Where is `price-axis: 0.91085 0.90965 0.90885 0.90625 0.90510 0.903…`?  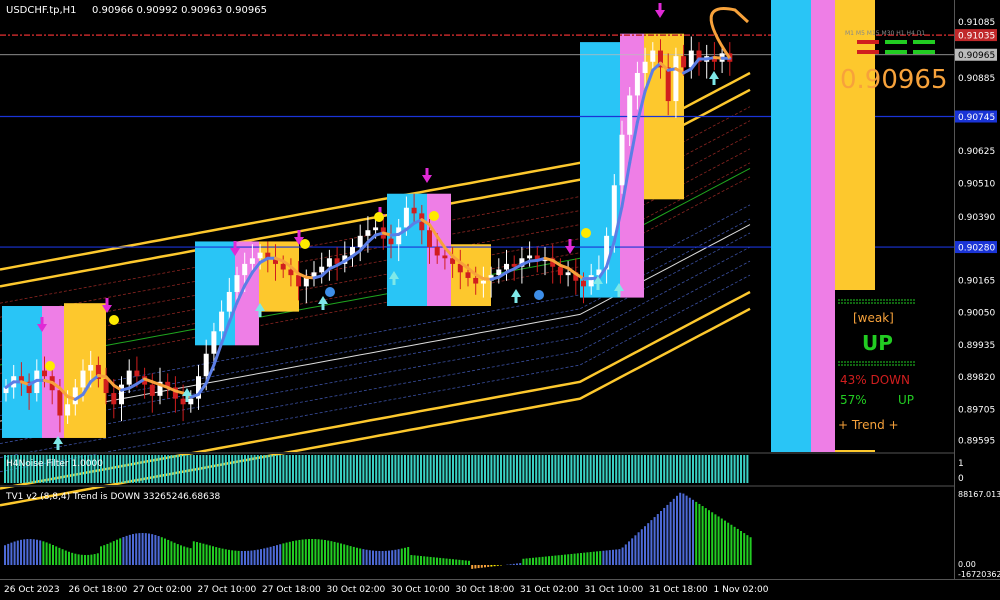
price-axis: 0.91085 0.90965 0.90885 0.90625 0.90510 0.903… is located at coordinates (976, 232).